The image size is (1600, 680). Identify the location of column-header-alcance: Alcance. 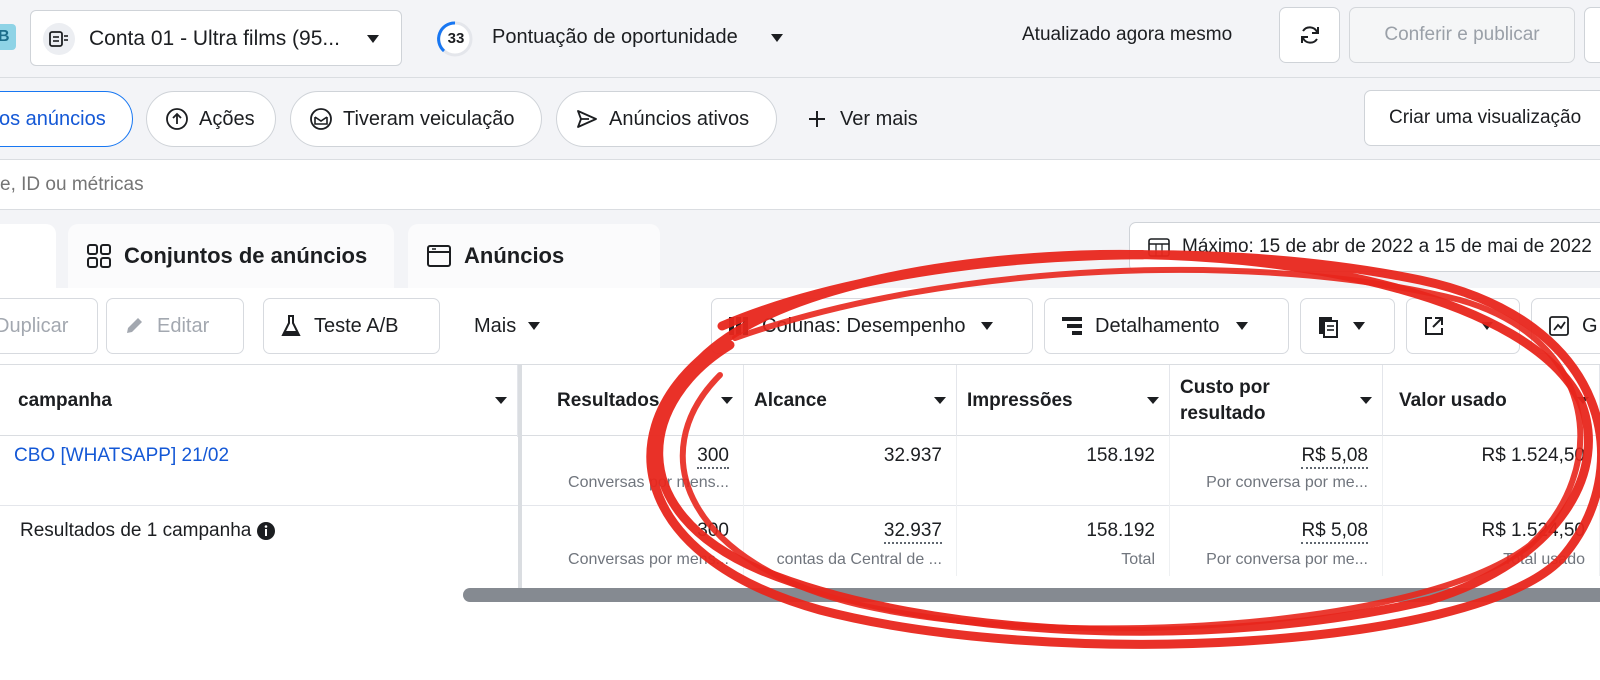
(850, 401).